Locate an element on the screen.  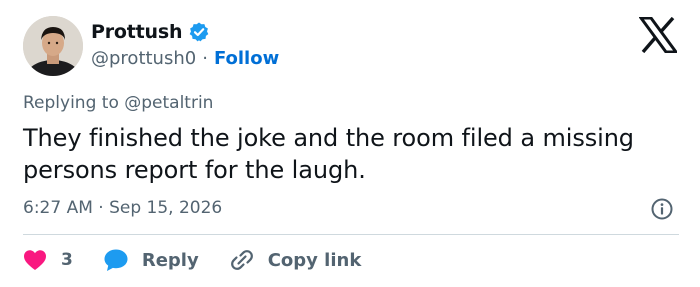
avatar-image is located at coordinates (53, 46).